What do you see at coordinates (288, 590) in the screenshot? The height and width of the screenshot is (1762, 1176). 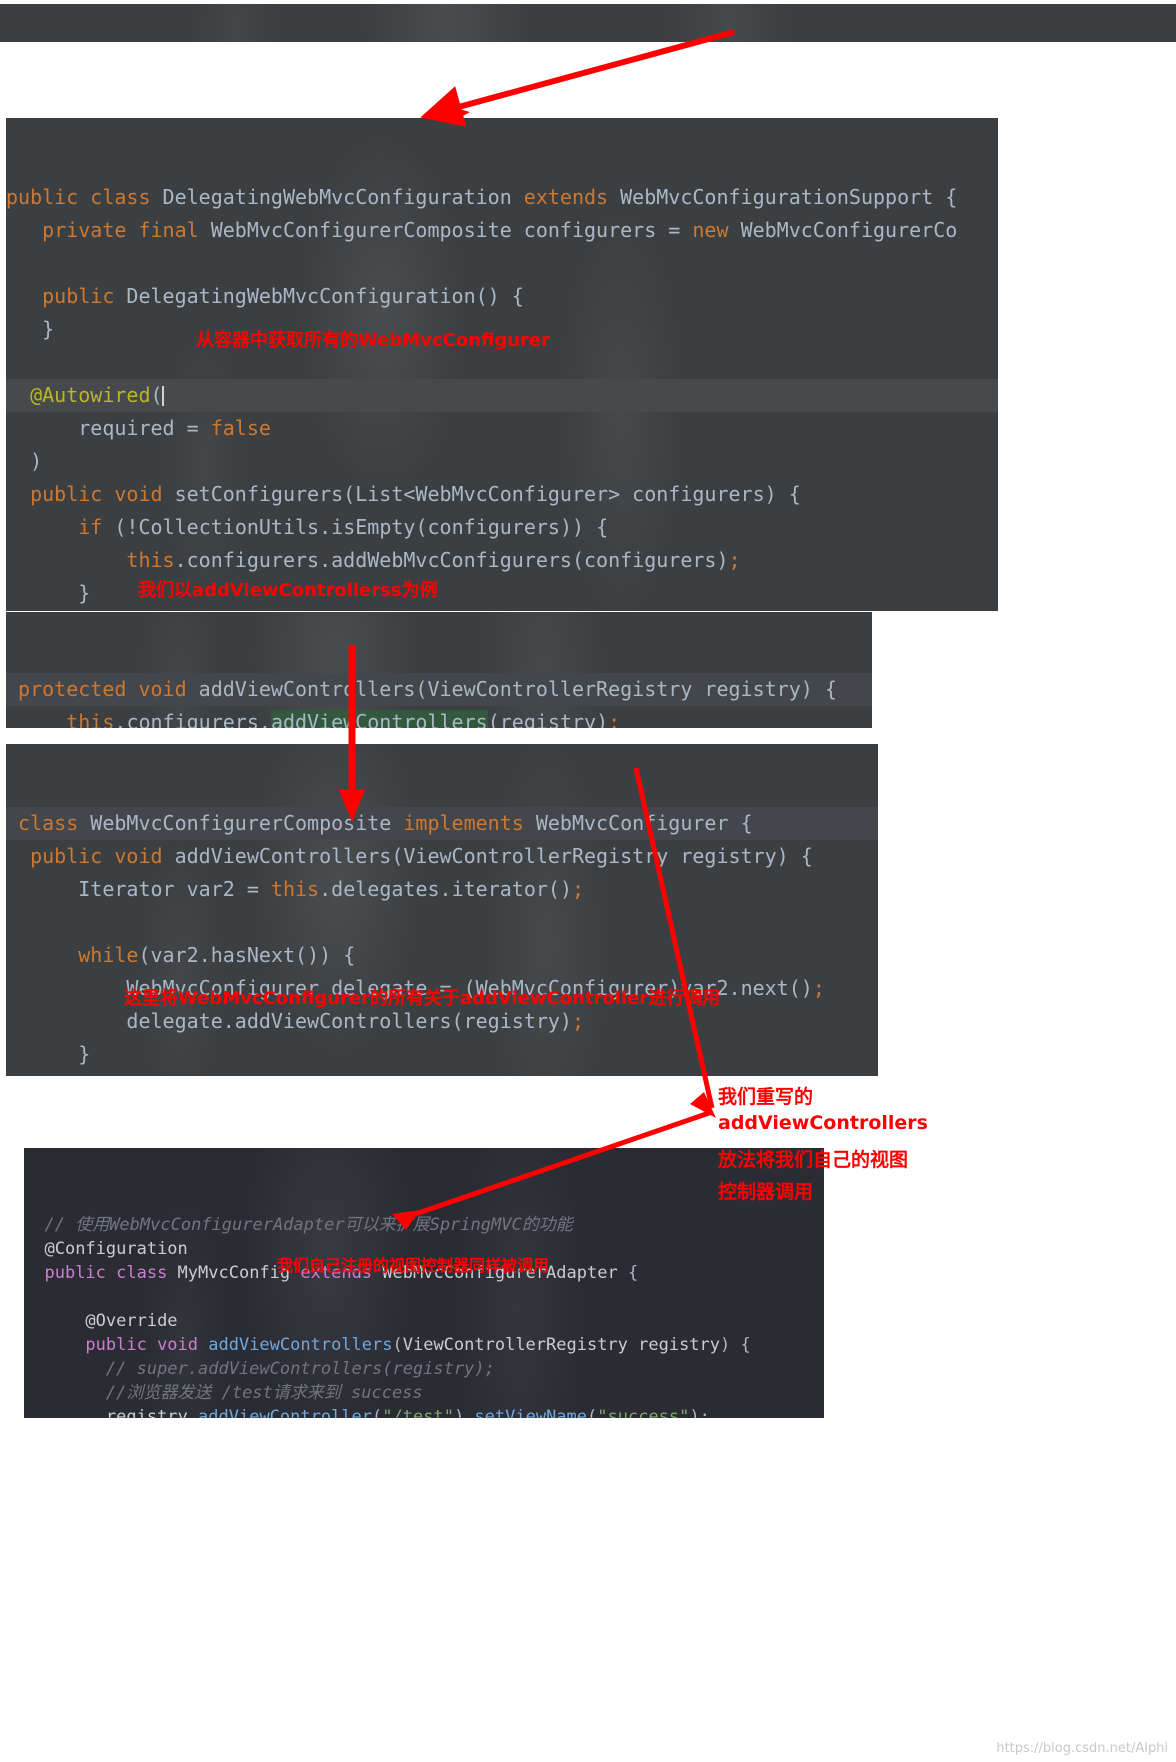 I see `annotation-example-note: 我们以addViewControllerss为例` at bounding box center [288, 590].